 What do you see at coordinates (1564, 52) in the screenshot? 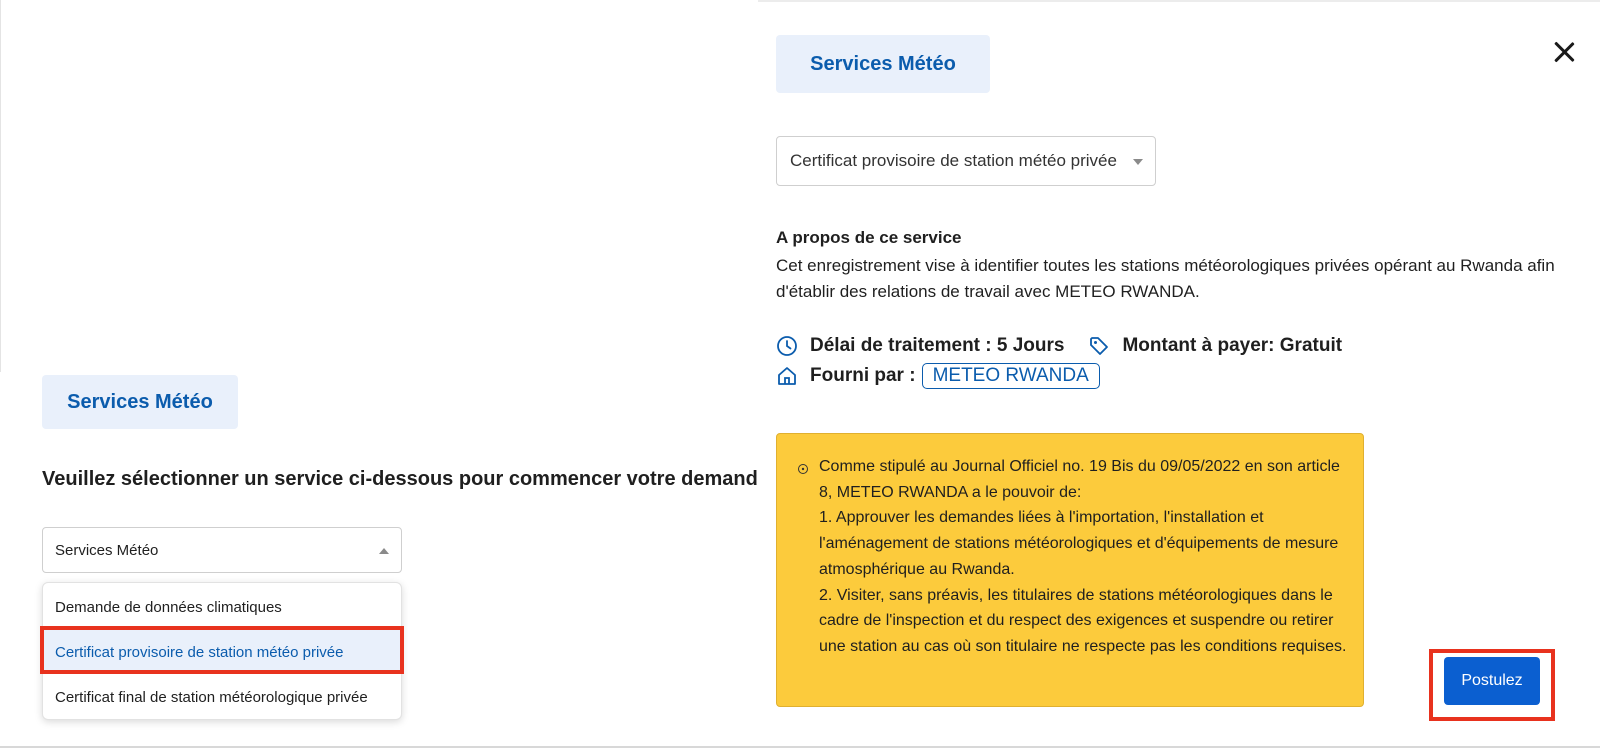
I see `close-icon` at bounding box center [1564, 52].